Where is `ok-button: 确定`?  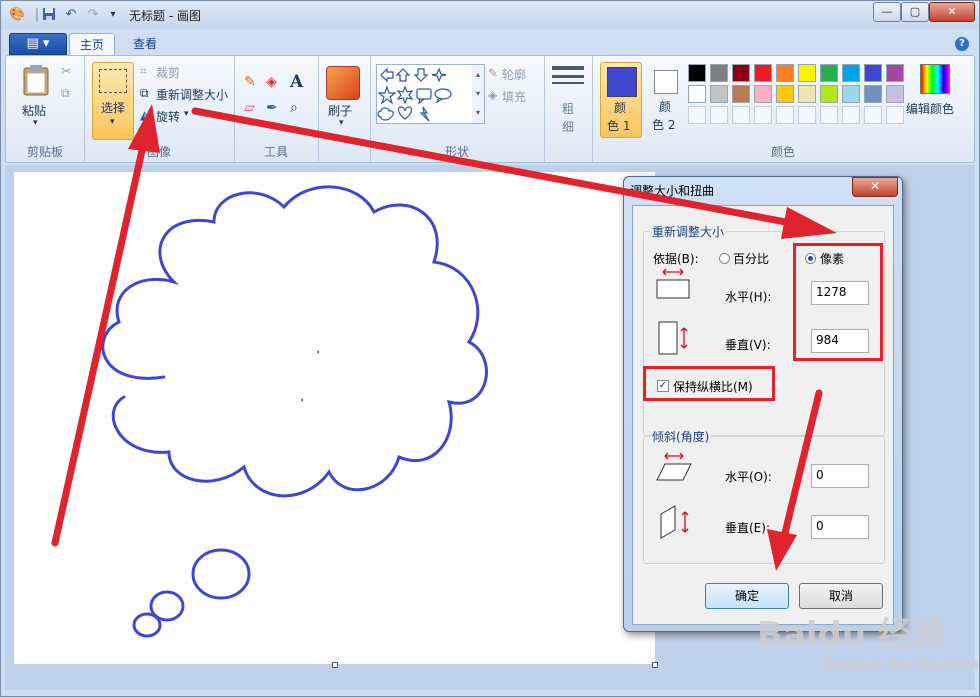
ok-button: 确定 is located at coordinates (747, 596).